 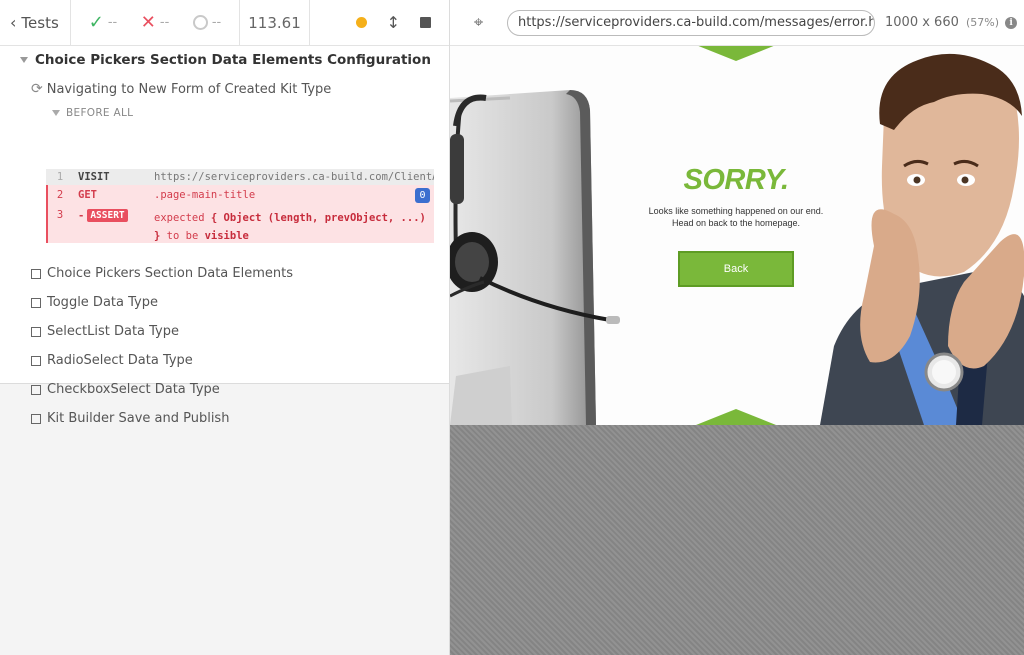 What do you see at coordinates (164, 22) in the screenshot?
I see `failed-count: --` at bounding box center [164, 22].